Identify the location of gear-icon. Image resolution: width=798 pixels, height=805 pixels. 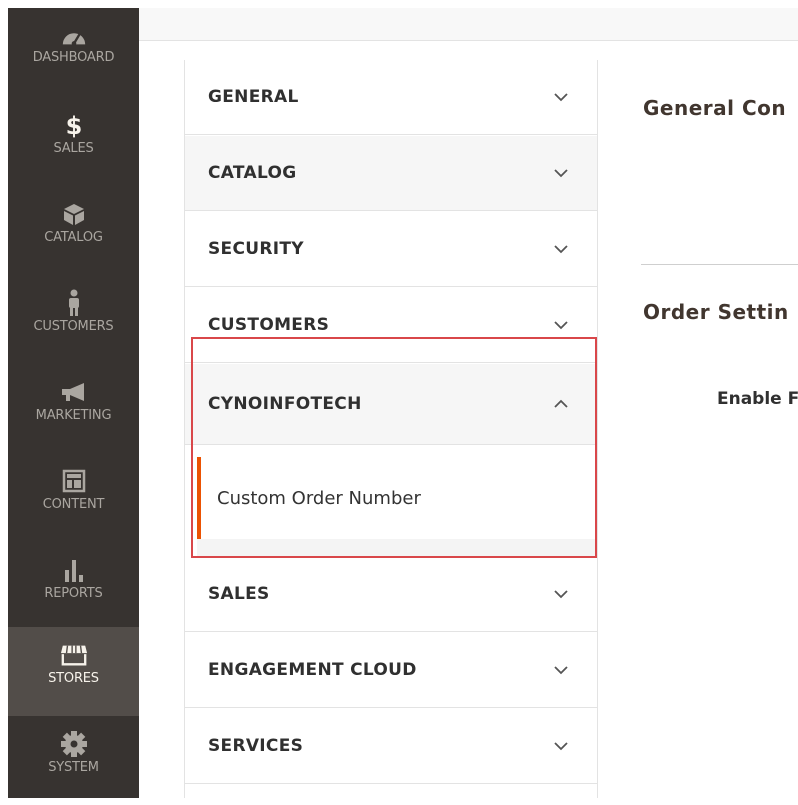
(74, 744).